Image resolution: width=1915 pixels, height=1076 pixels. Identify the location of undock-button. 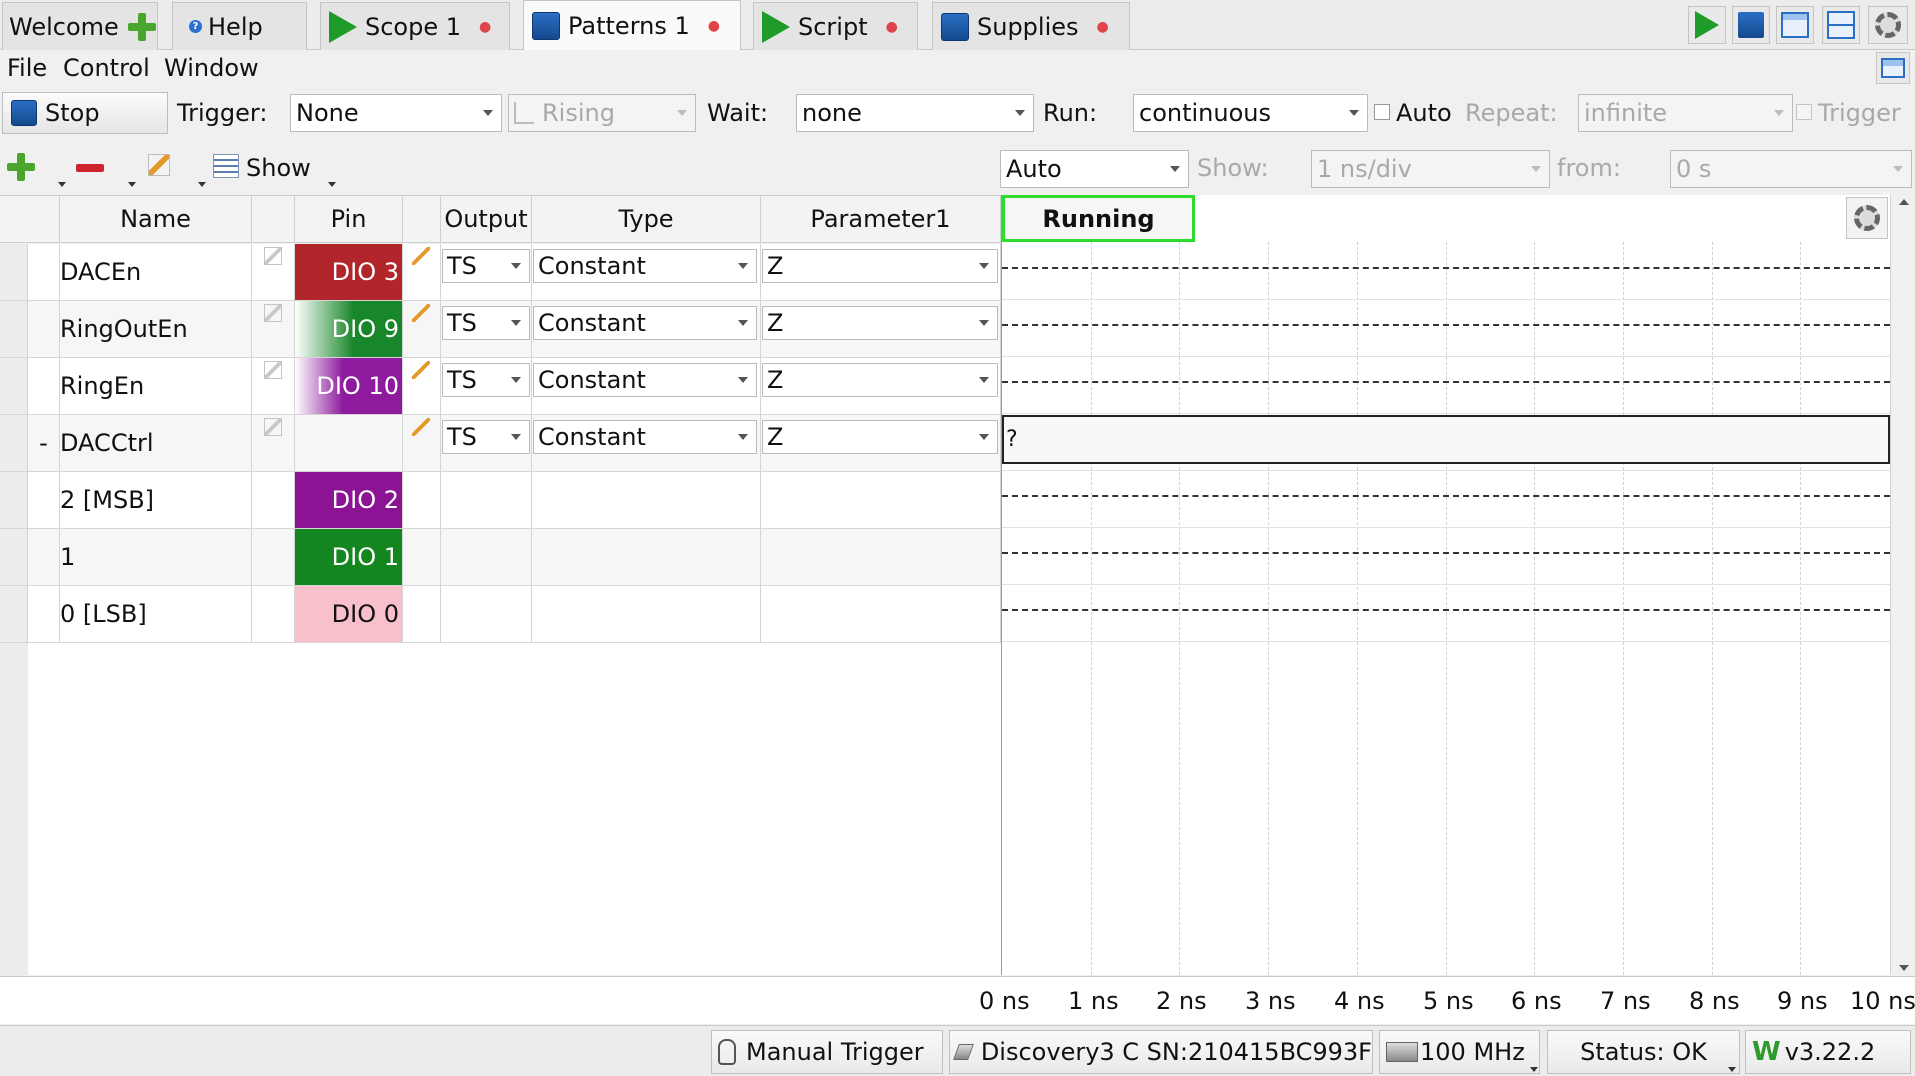
(1893, 68).